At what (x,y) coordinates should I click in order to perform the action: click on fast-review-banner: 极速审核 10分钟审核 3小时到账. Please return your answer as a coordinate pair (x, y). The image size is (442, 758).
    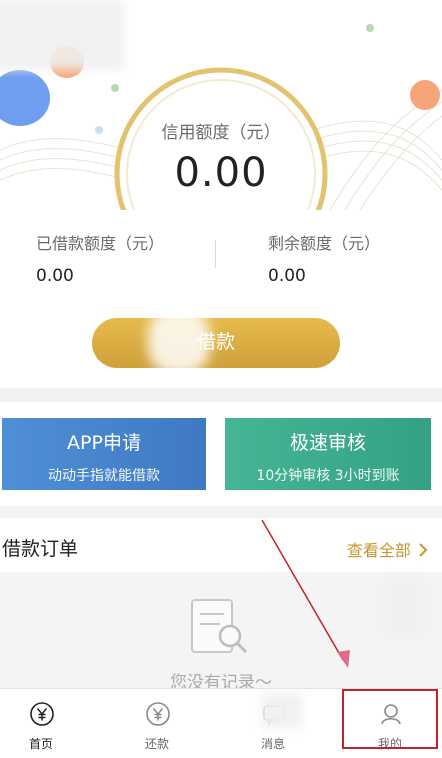
    Looking at the image, I should click on (328, 454).